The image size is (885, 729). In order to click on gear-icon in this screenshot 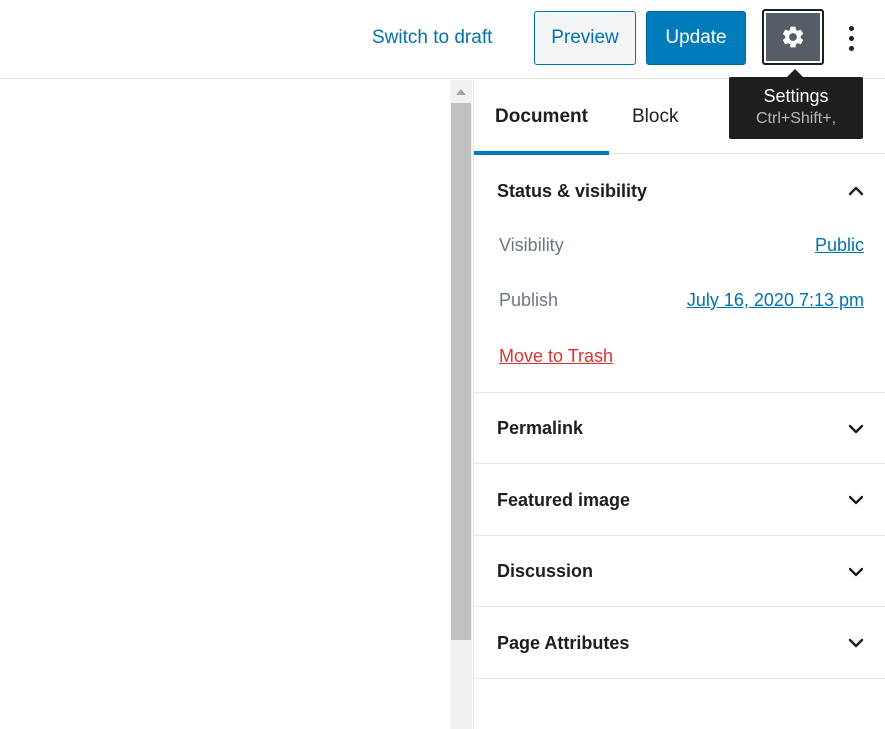, I will do `click(793, 37)`.